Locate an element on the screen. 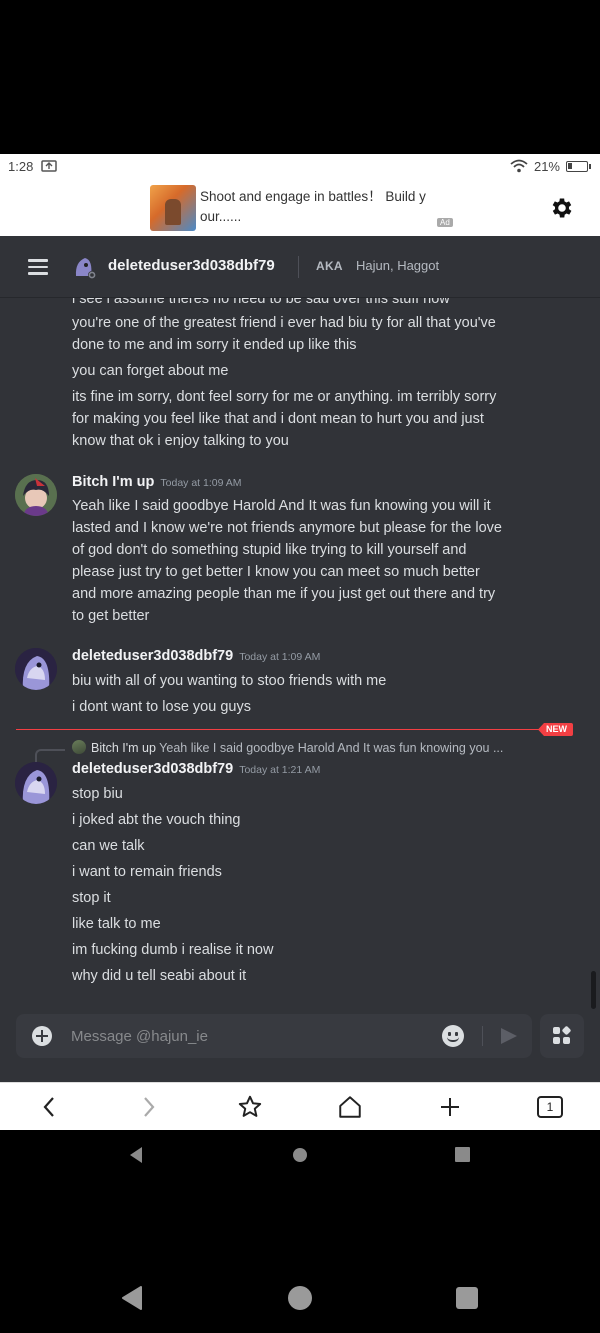  forward-button is located at coordinates (149, 1107).